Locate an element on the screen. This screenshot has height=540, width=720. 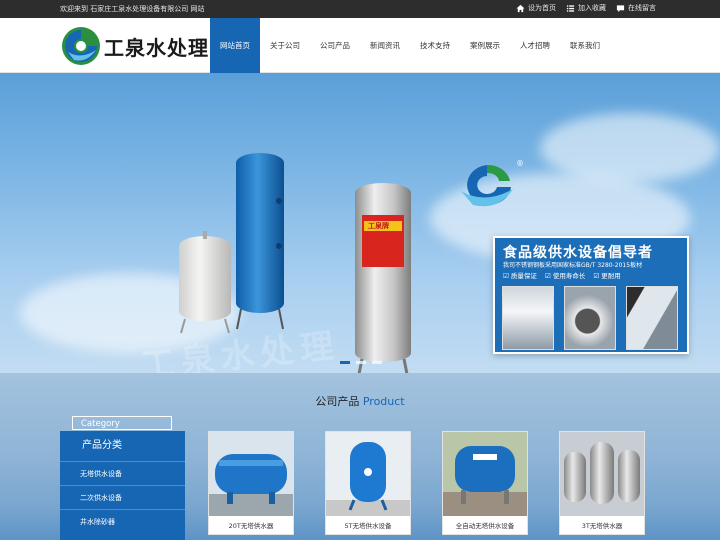
feature-durable: 更耐用 is located at coordinates (607, 275).